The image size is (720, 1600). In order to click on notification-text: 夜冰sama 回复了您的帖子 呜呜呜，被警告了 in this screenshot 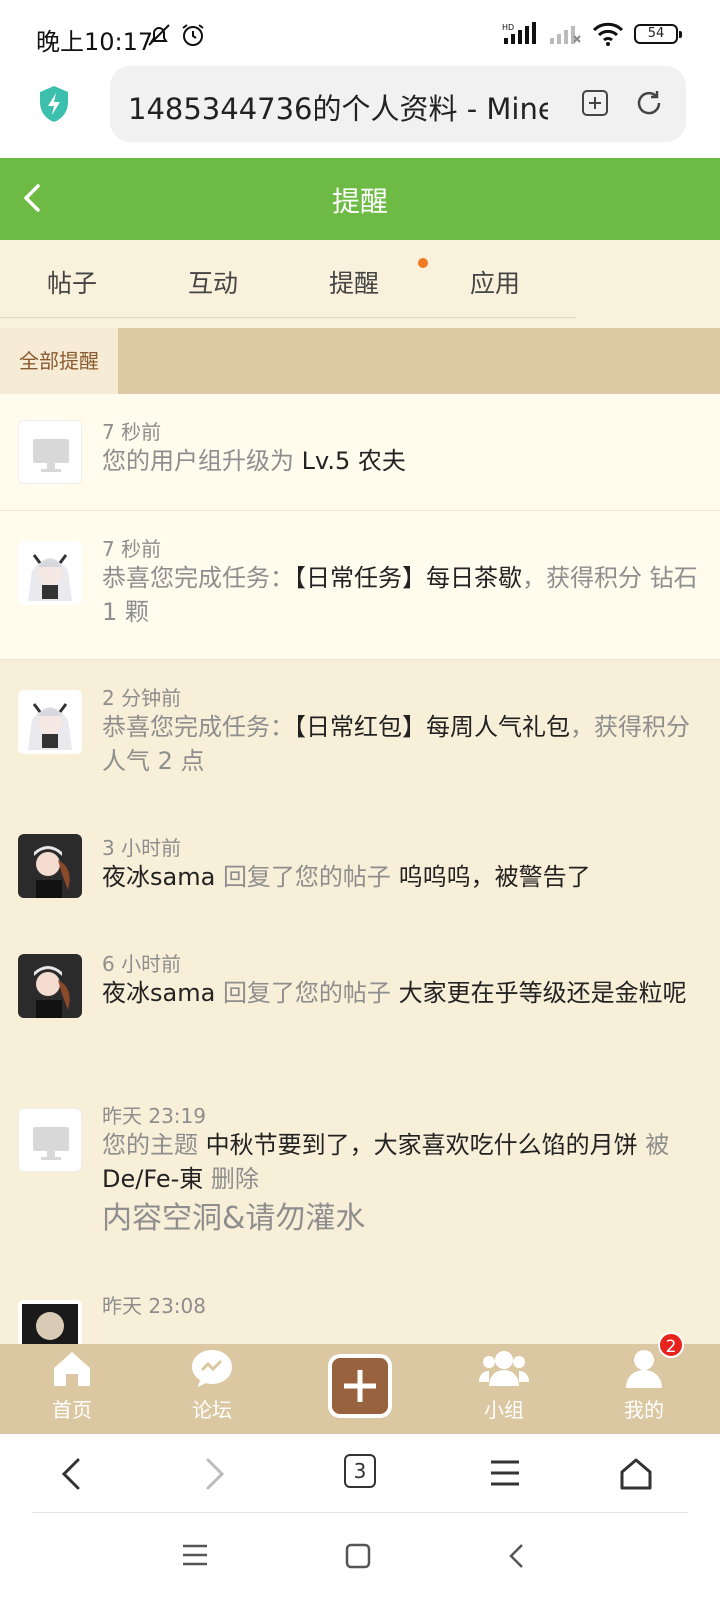, I will do `click(346, 877)`.